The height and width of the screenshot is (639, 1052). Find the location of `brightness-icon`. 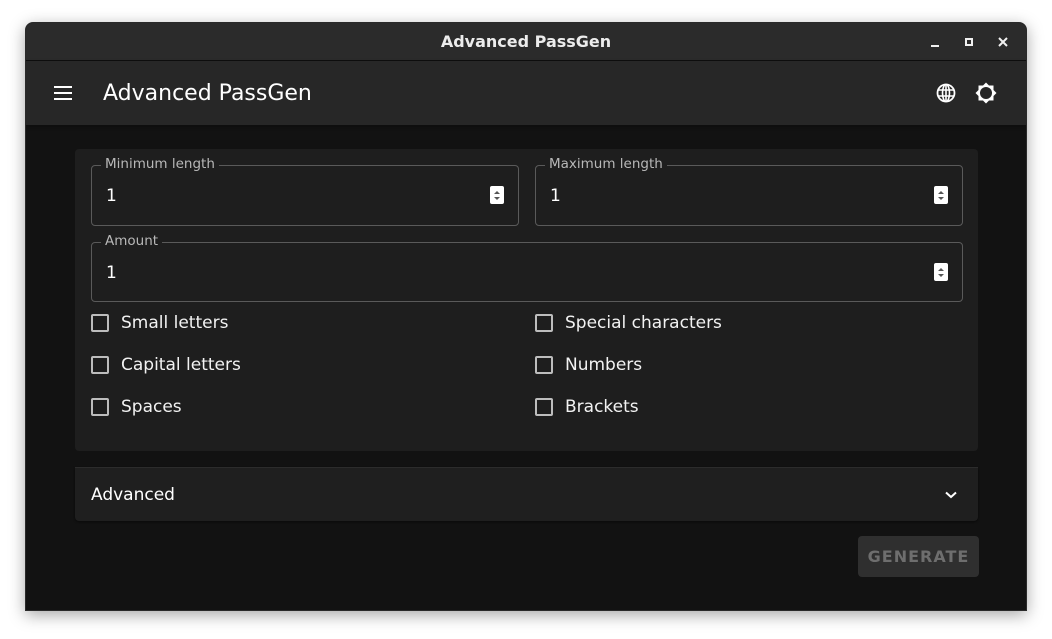

brightness-icon is located at coordinates (986, 93).